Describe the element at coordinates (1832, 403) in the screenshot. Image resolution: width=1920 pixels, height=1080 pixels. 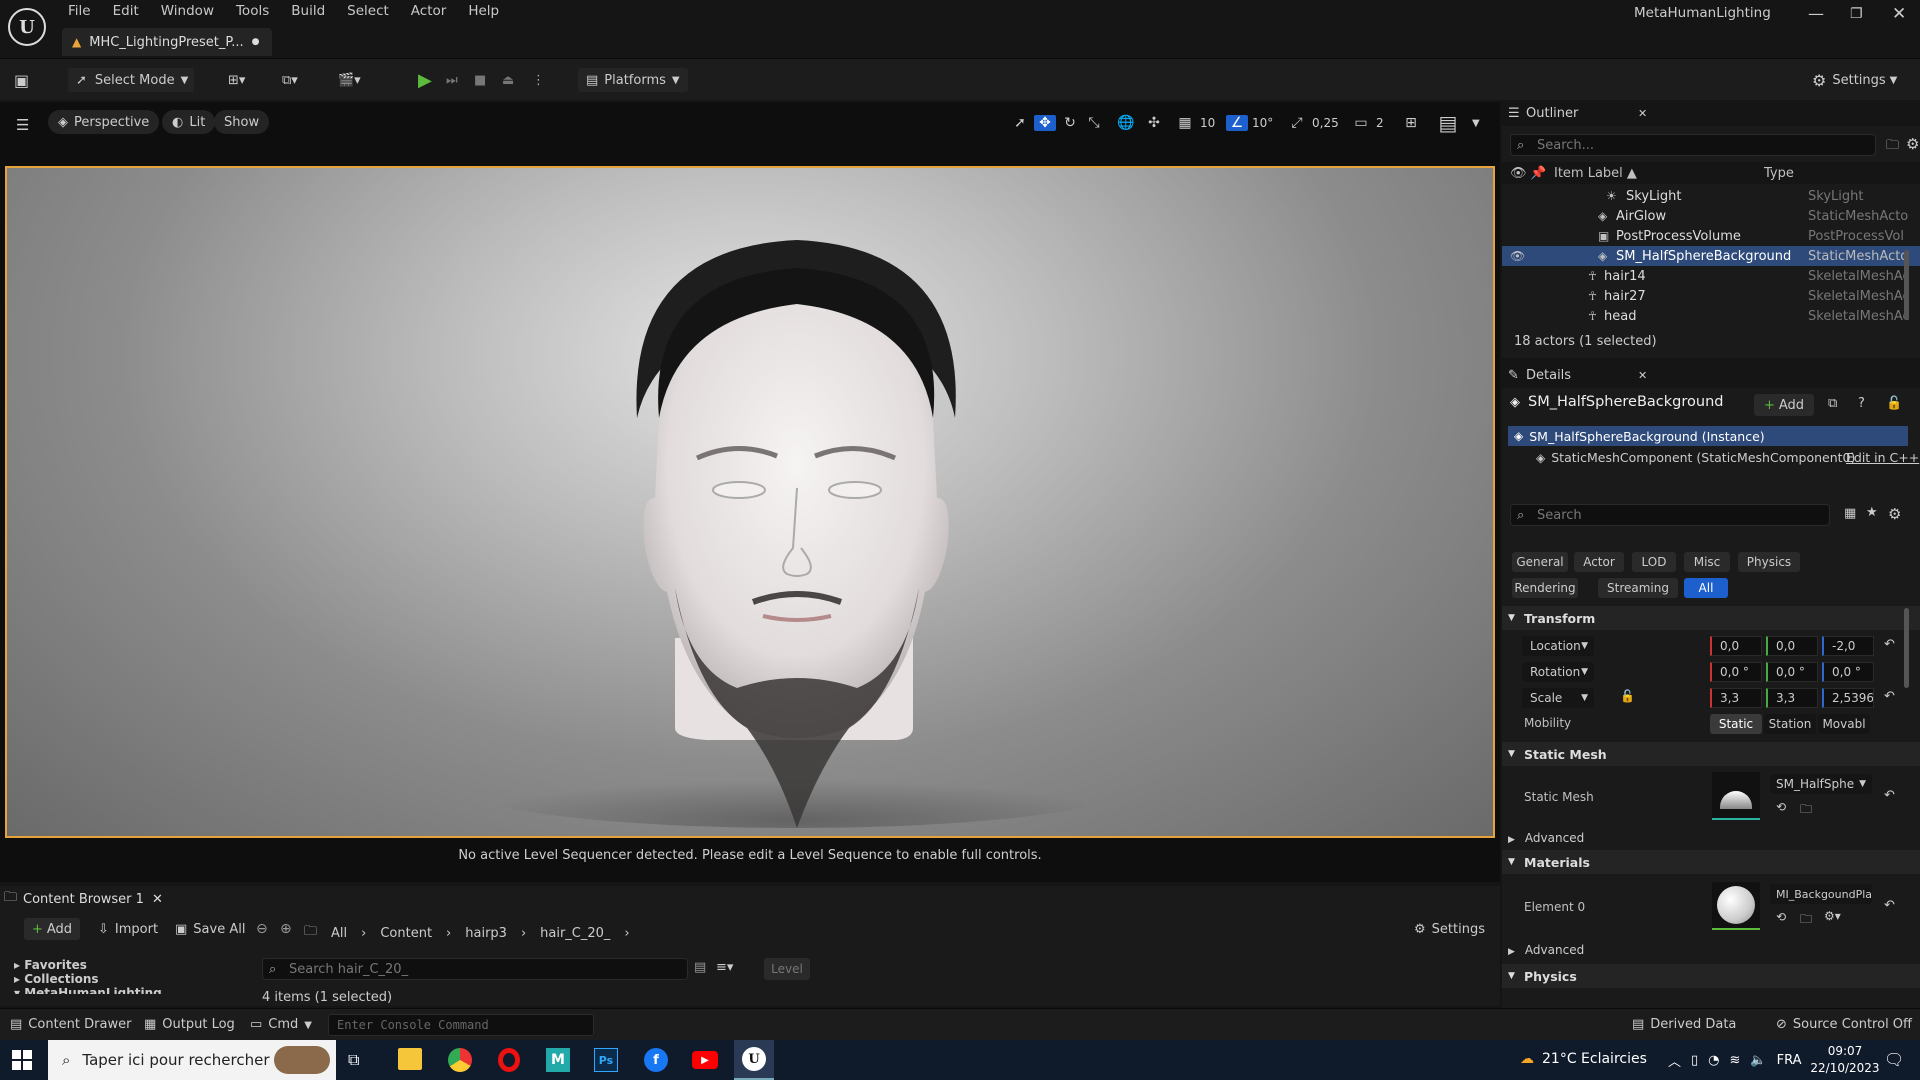
I see `blueprint-convert-icon: ⧉` at that location.